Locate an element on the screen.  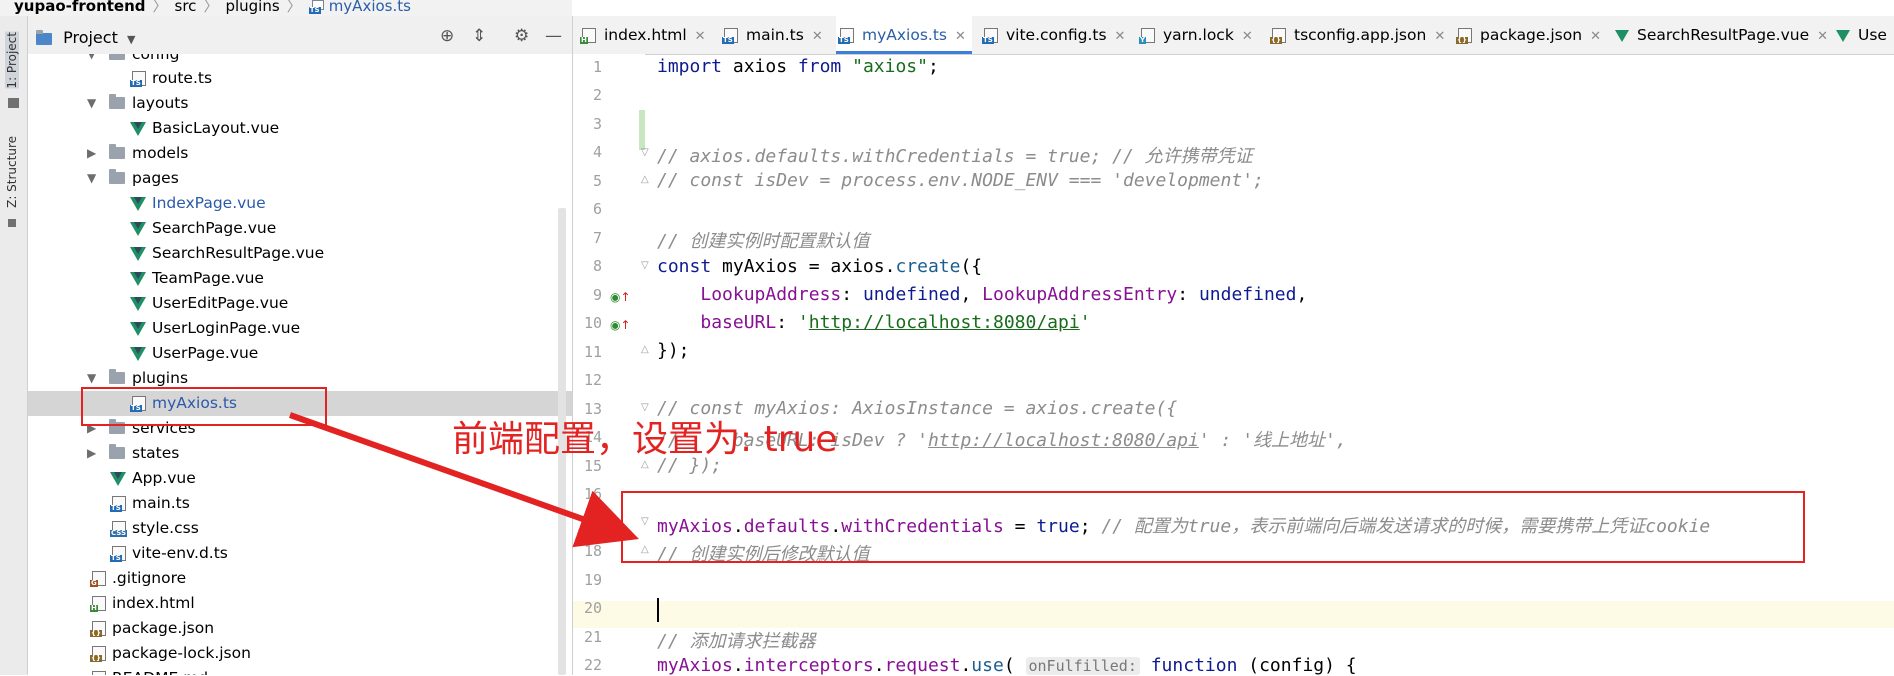
editor-tab: TS vite.config.ts ✕ is located at coordinates (1054, 35).